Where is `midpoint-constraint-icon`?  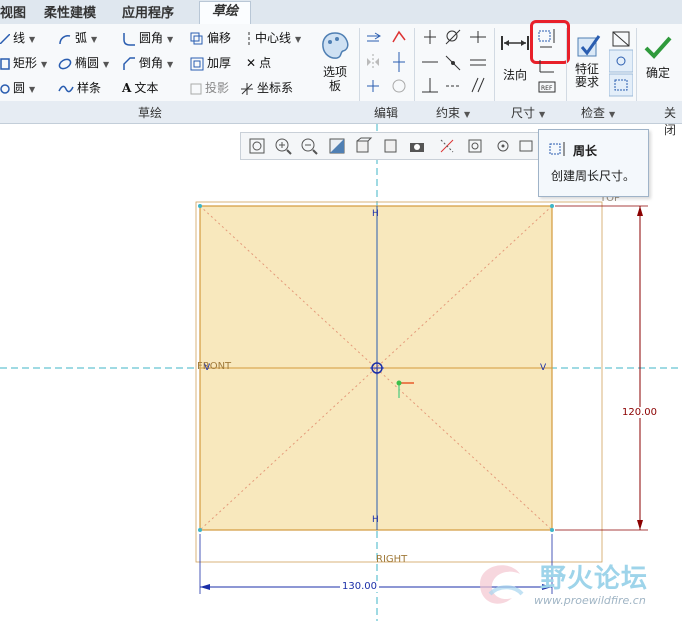
midpoint-constraint-icon is located at coordinates (478, 37).